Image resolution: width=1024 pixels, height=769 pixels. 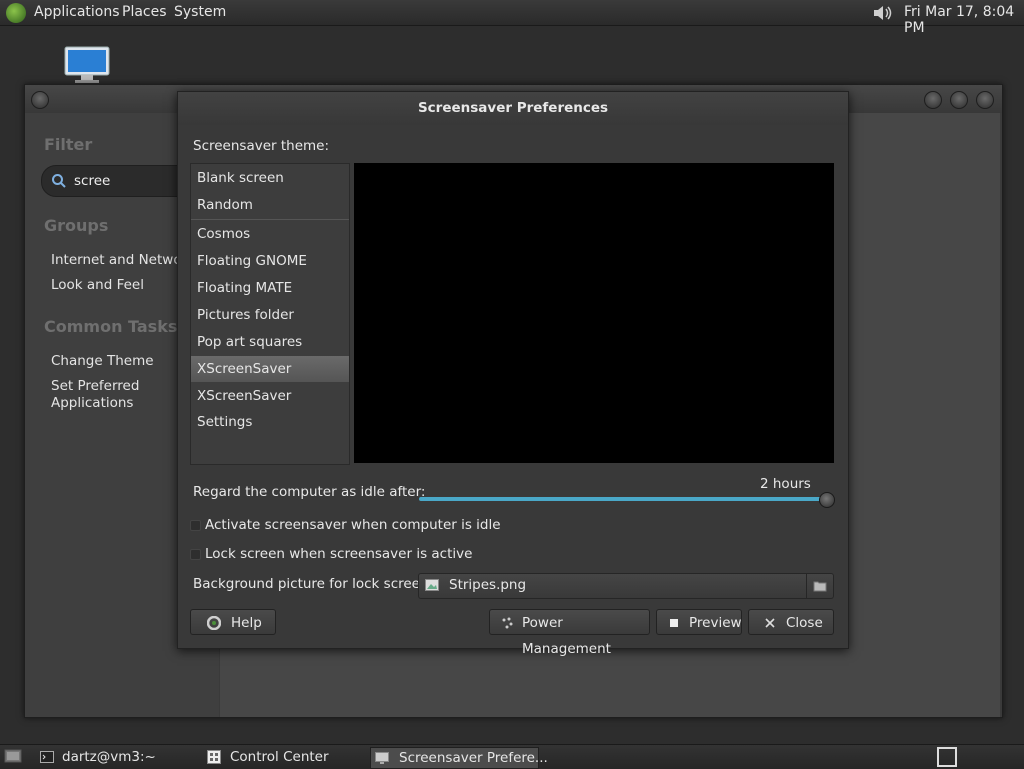 I want to click on help-icon, so click(x=214, y=623).